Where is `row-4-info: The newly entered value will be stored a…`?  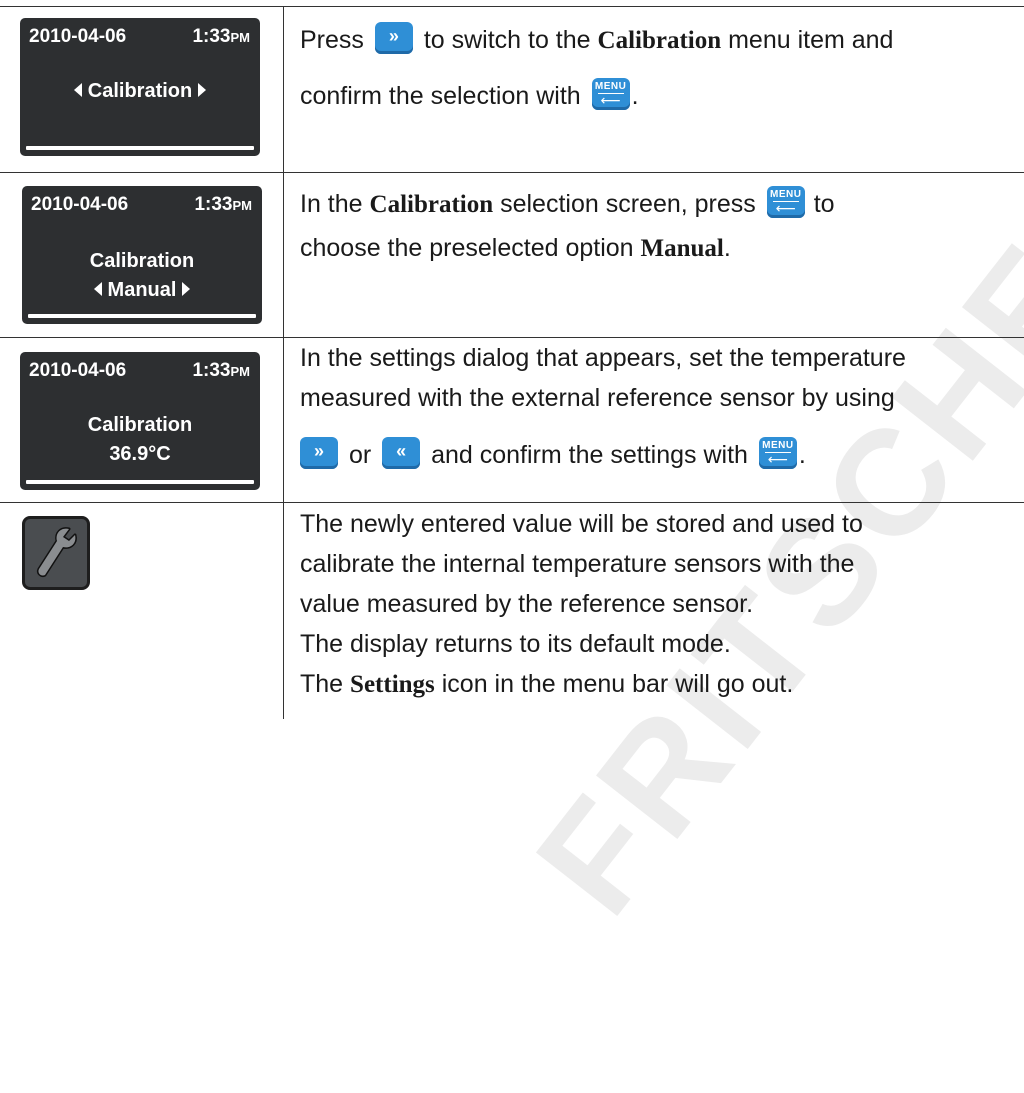
row-4-info: The newly entered value will be stored a… is located at coordinates (581, 604).